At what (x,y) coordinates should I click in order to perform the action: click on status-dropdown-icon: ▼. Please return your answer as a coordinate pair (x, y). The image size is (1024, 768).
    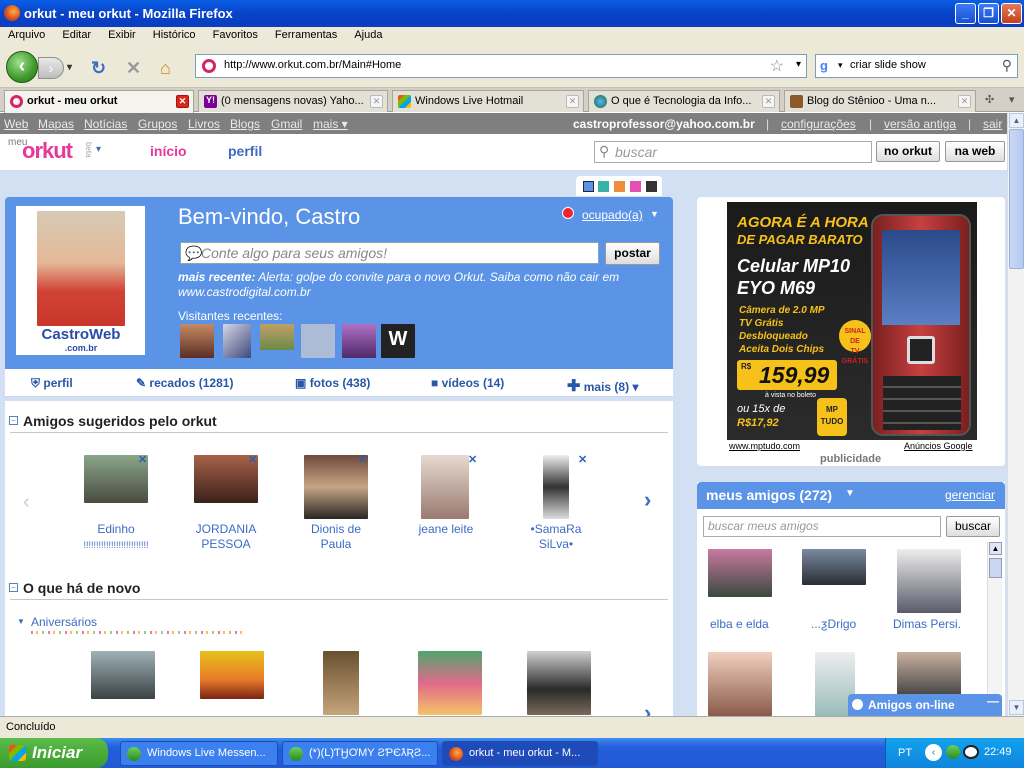
    Looking at the image, I should click on (654, 214).